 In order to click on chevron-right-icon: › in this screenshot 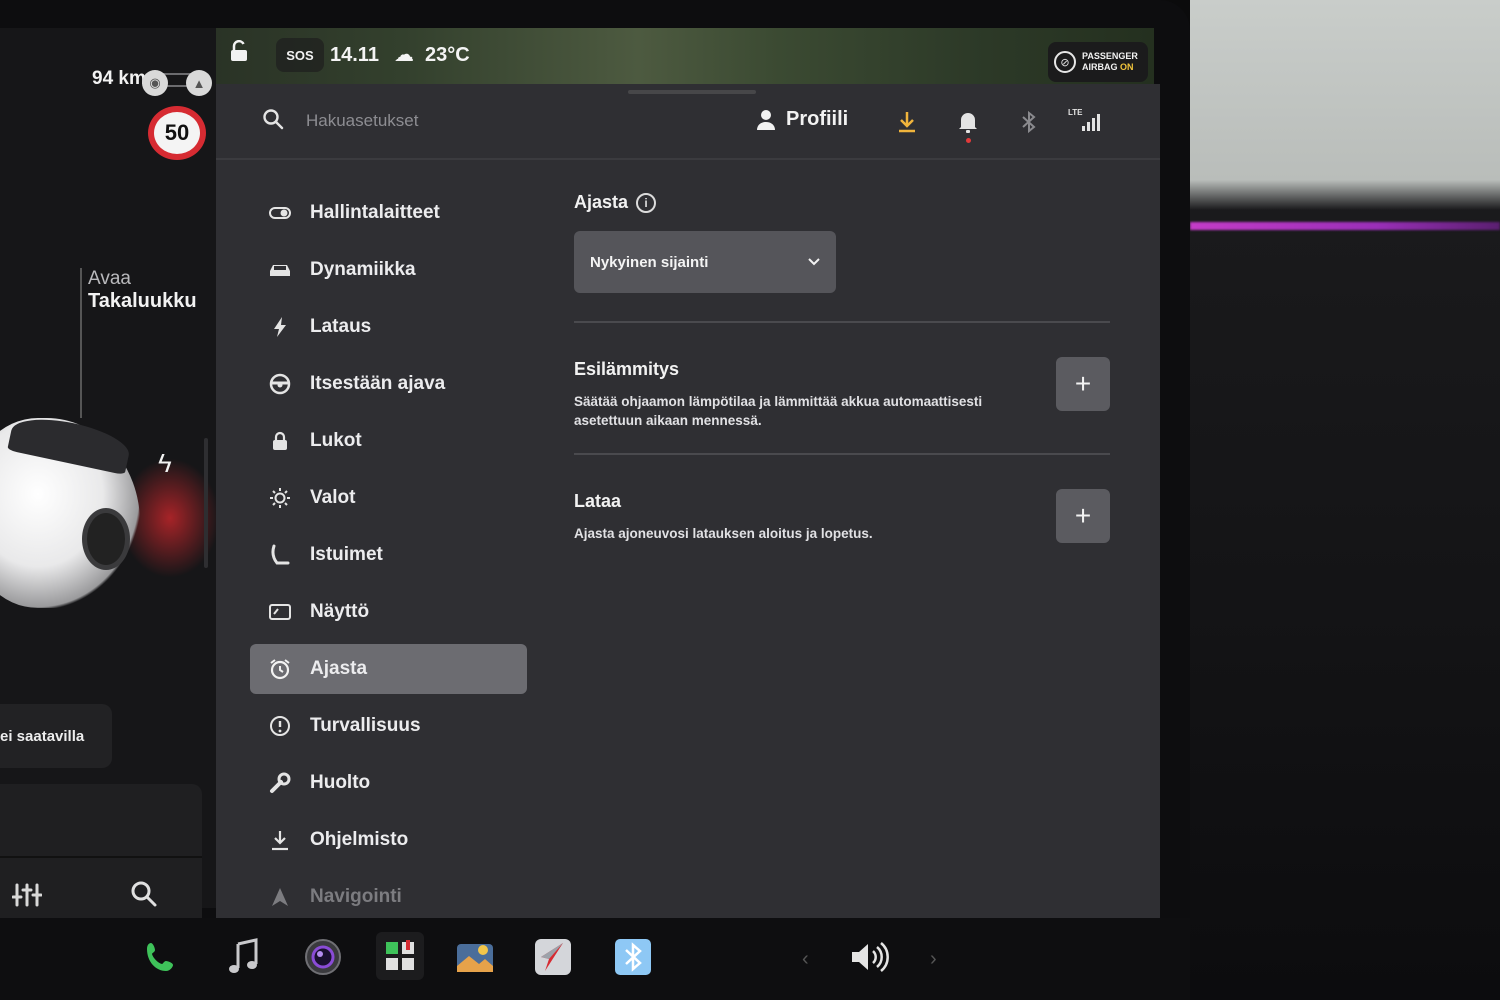, I will do `click(933, 959)`.